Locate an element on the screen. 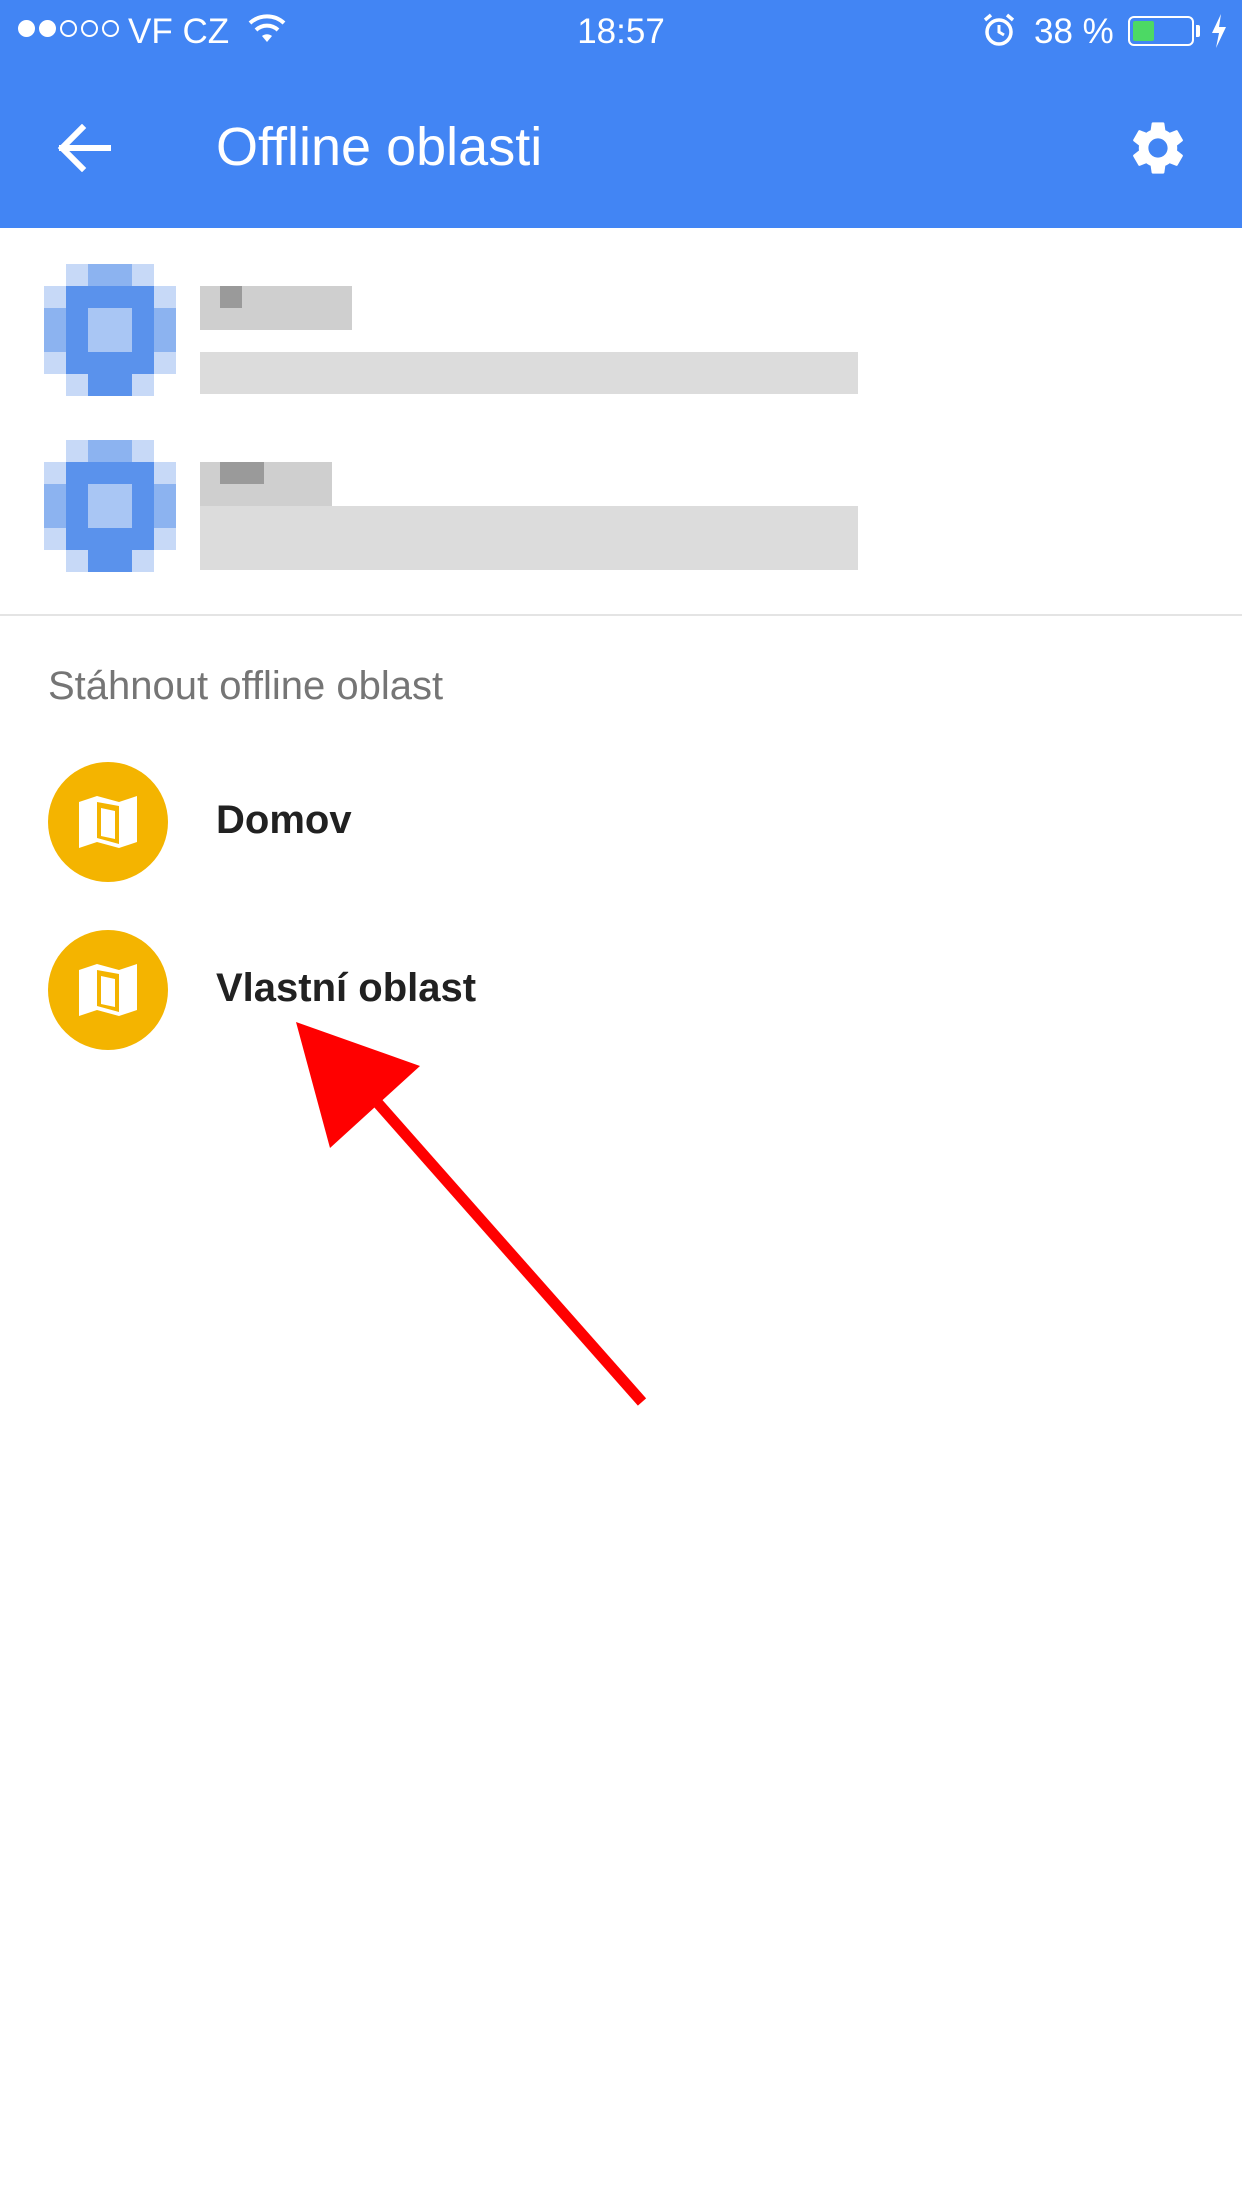 The image size is (1242, 2208). battery-cap is located at coordinates (1198, 31).